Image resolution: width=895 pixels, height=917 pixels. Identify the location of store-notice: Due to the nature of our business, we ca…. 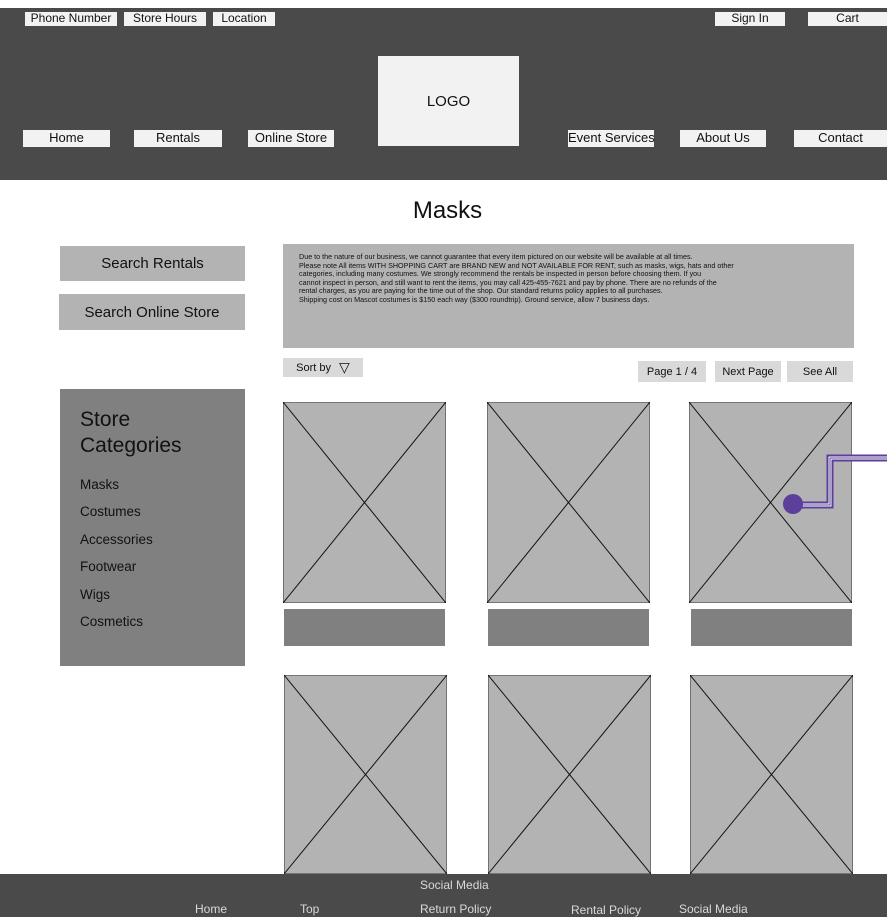
(568, 296).